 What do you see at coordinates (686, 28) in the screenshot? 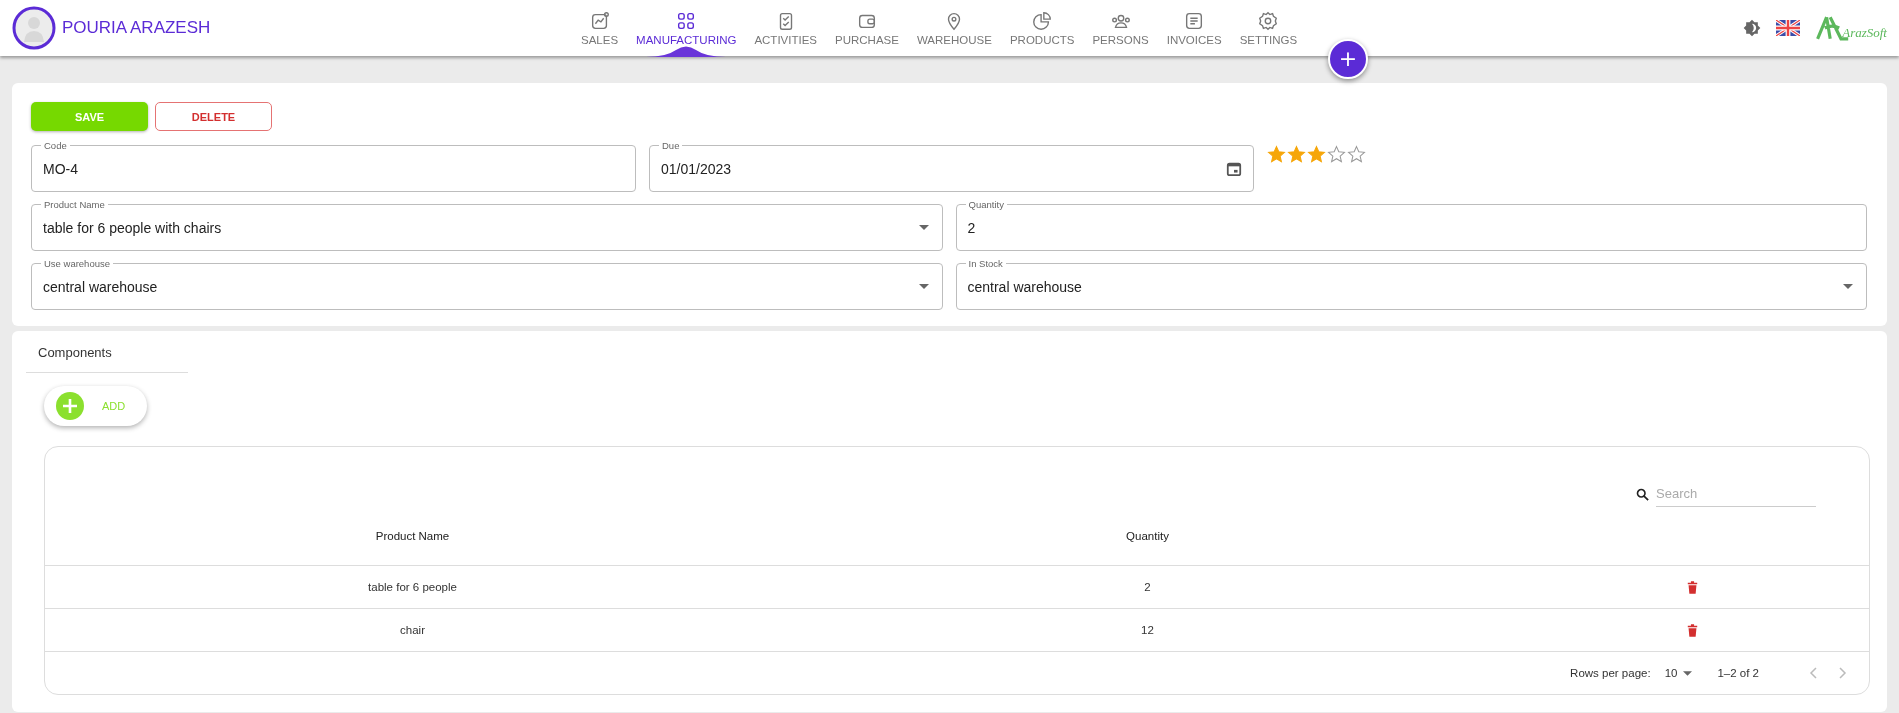
I see `nav-tab: MANUFACTURING` at bounding box center [686, 28].